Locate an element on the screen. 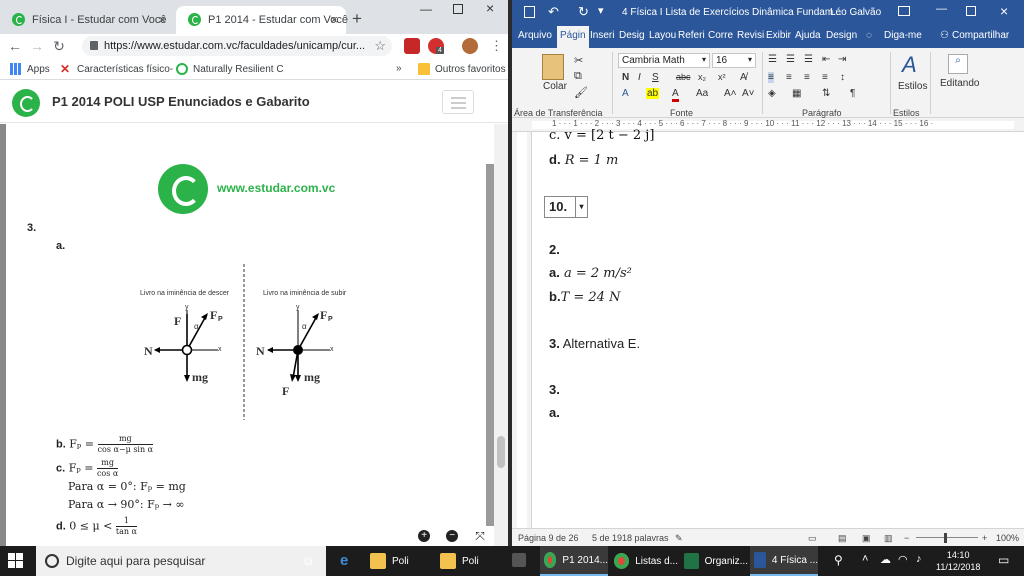 The height and width of the screenshot is (576, 1024). zoom-out-button: − is located at coordinates (452, 536).